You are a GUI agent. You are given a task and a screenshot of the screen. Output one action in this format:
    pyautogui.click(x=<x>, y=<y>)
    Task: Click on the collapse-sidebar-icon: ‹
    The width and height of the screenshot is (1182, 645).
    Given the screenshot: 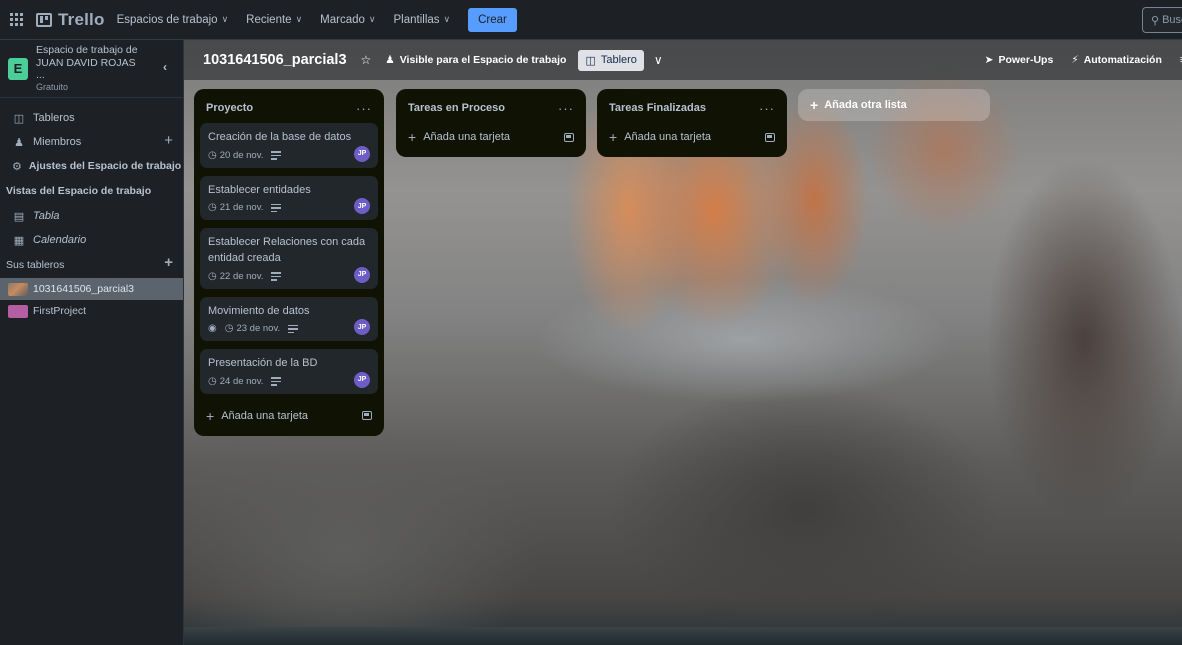 What is the action you would take?
    pyautogui.click(x=165, y=67)
    